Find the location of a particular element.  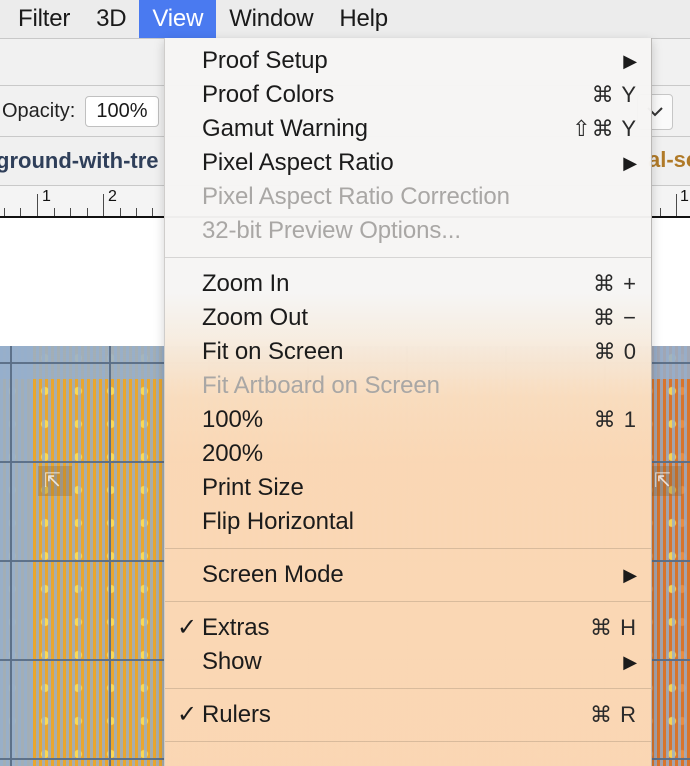

menu-item-proof-colors: Proof Colors ⌘ Y is located at coordinates (408, 95).